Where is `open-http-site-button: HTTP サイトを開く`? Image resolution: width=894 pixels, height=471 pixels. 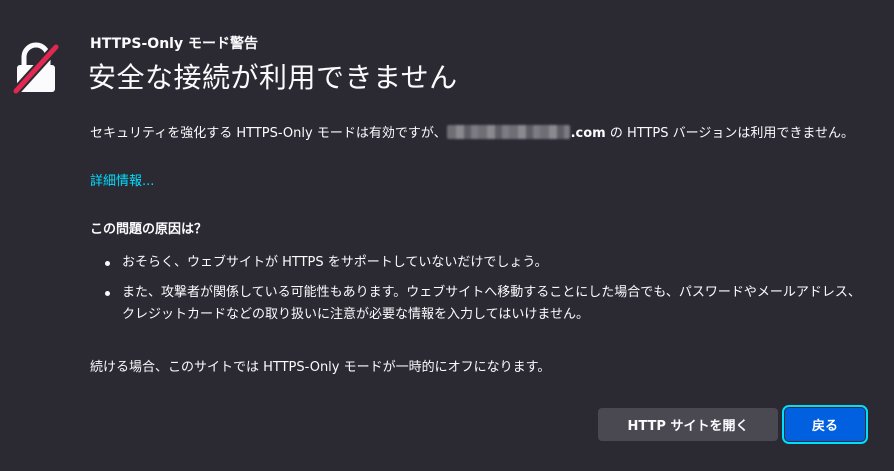 open-http-site-button: HTTP サイトを開く is located at coordinates (688, 424).